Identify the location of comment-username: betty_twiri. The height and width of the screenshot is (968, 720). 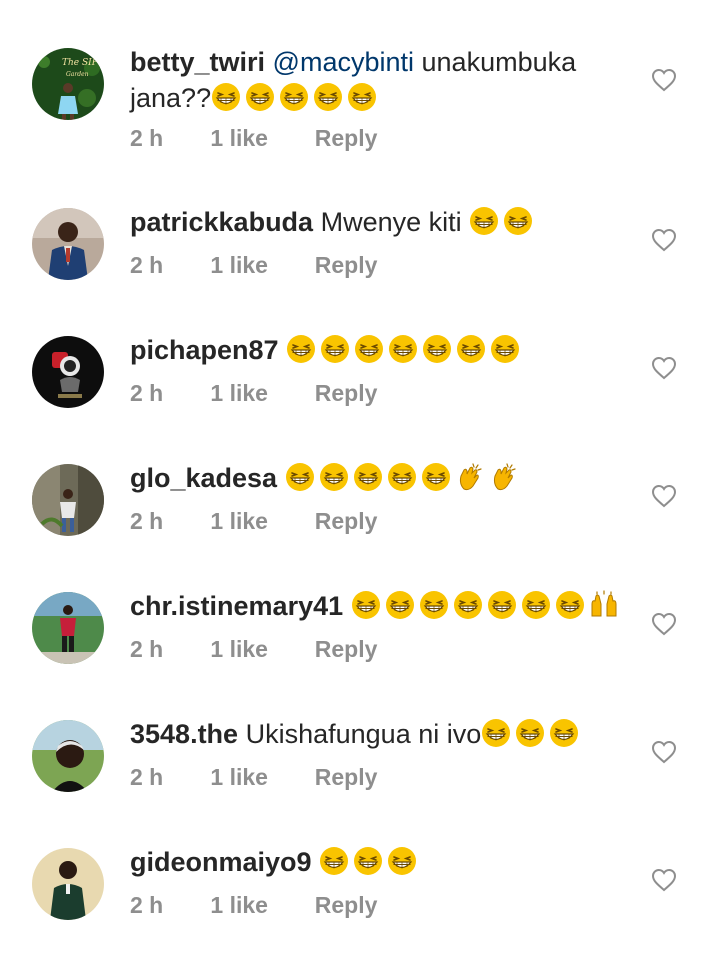
(197, 62).